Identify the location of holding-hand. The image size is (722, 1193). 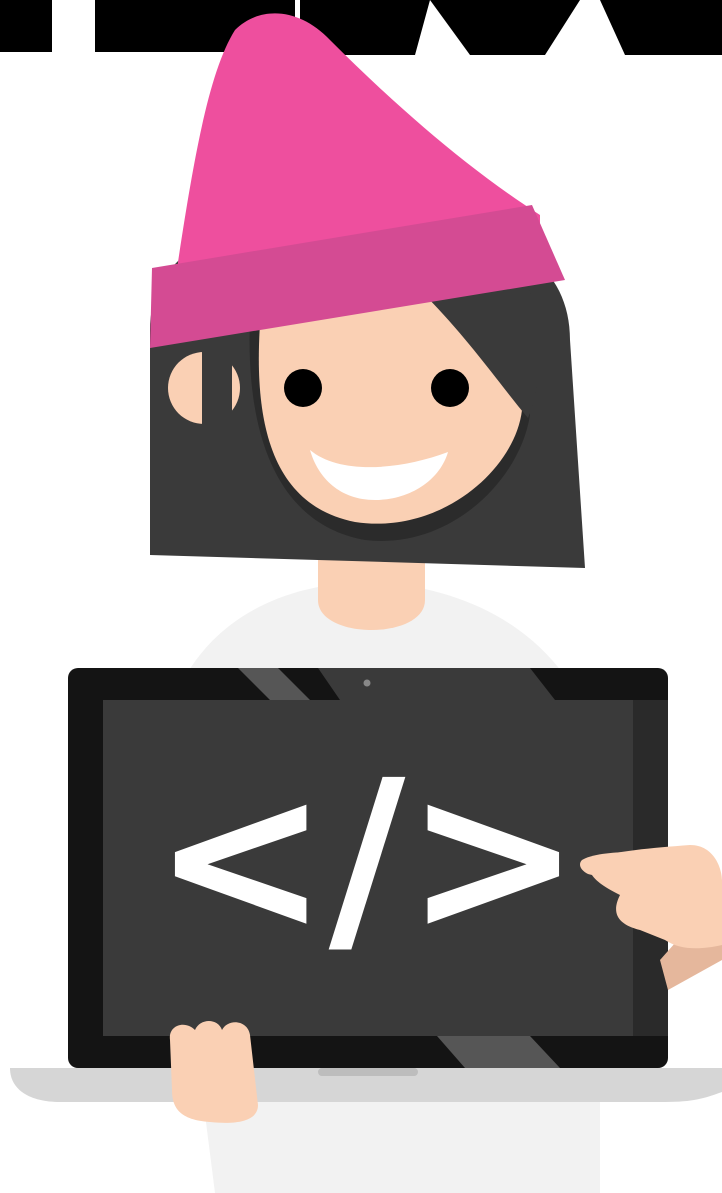
(213, 1072).